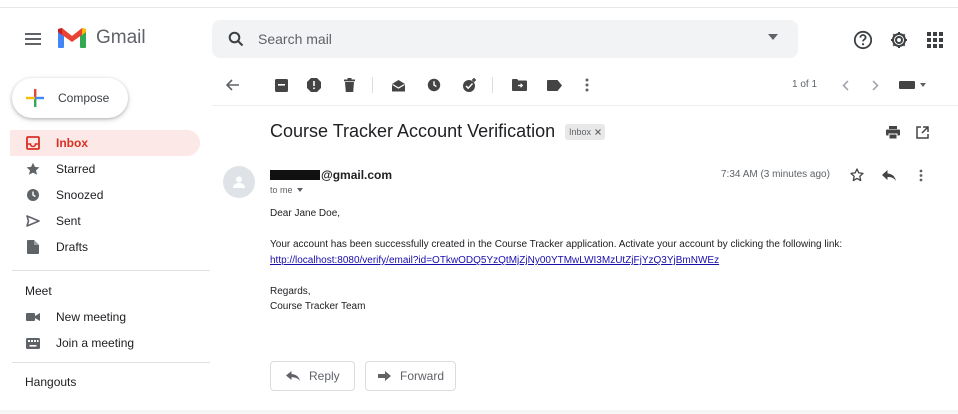 This screenshot has height=414, width=958. Describe the element at coordinates (33, 221) in the screenshot. I see `send-icon` at that location.